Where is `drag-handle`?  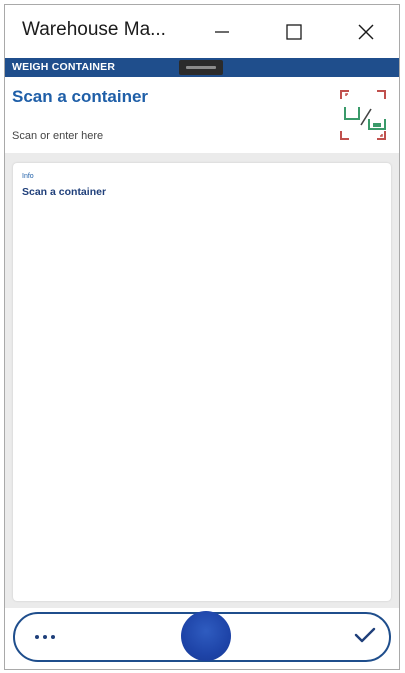
drag-handle is located at coordinates (201, 67).